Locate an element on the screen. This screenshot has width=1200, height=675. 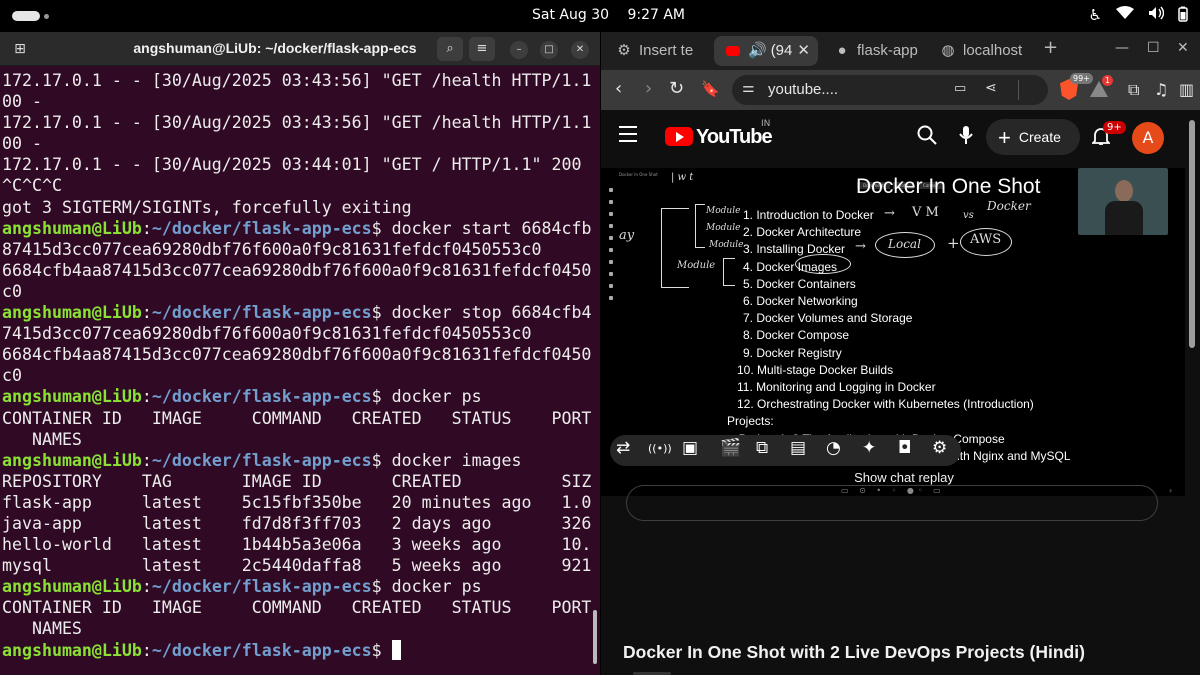
tab-close-icon: ✕ is located at coordinates (803, 51).